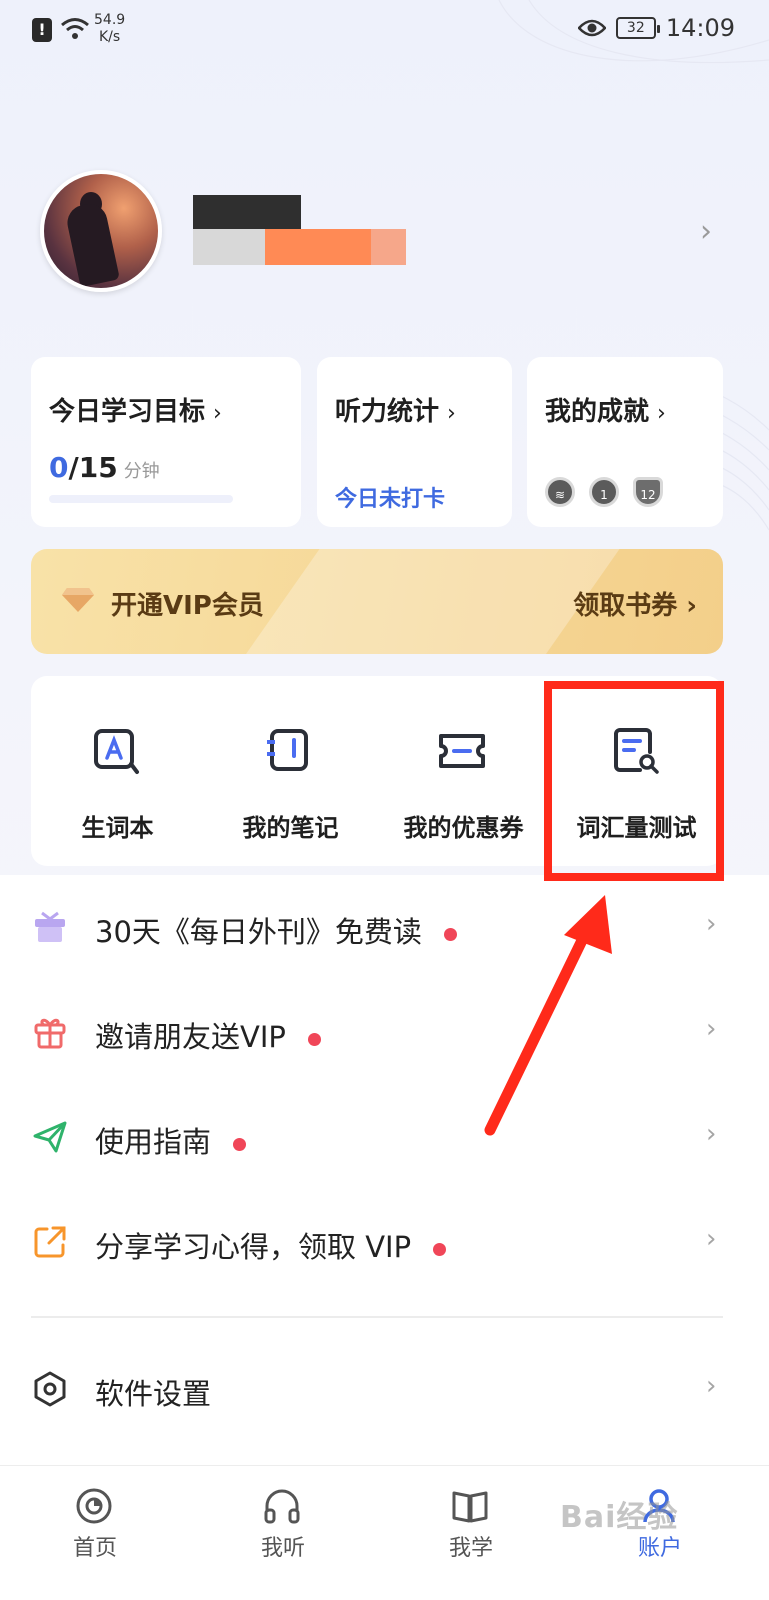 This screenshot has width=769, height=1600. Describe the element at coordinates (104, 467) in the screenshot. I see `study-goal-value: 0/15 分钟` at that location.